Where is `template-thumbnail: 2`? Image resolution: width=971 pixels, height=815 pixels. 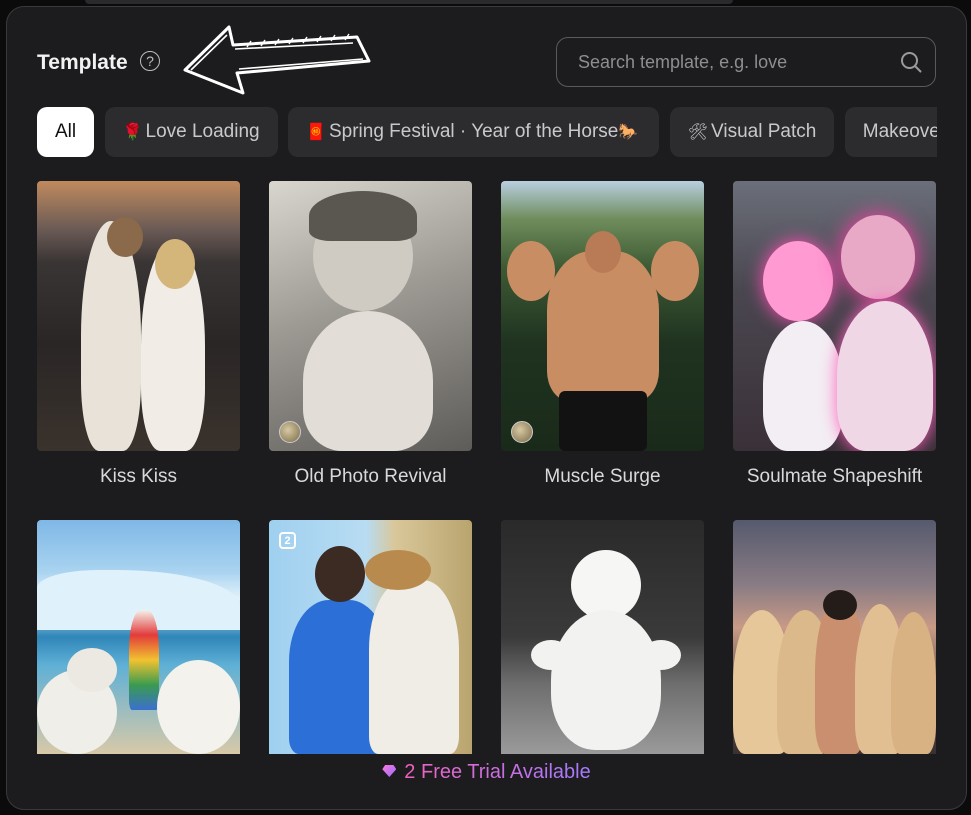 template-thumbnail: 2 is located at coordinates (370, 637).